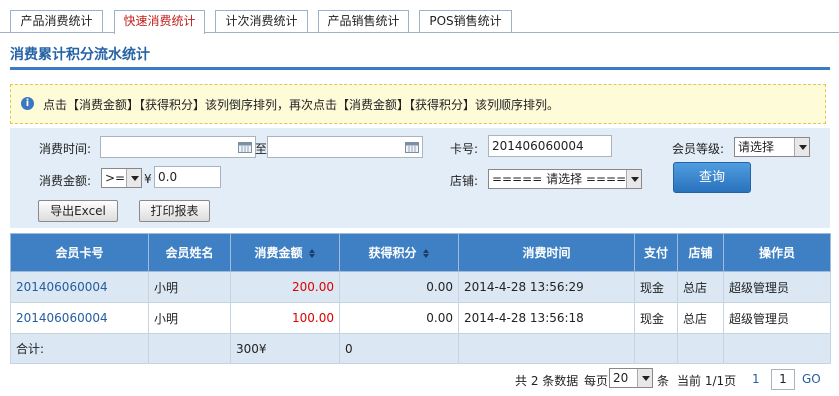 This screenshot has width=839, height=396. What do you see at coordinates (663, 381) in the screenshot?
I see `pager-per-page-unit: 条` at bounding box center [663, 381].